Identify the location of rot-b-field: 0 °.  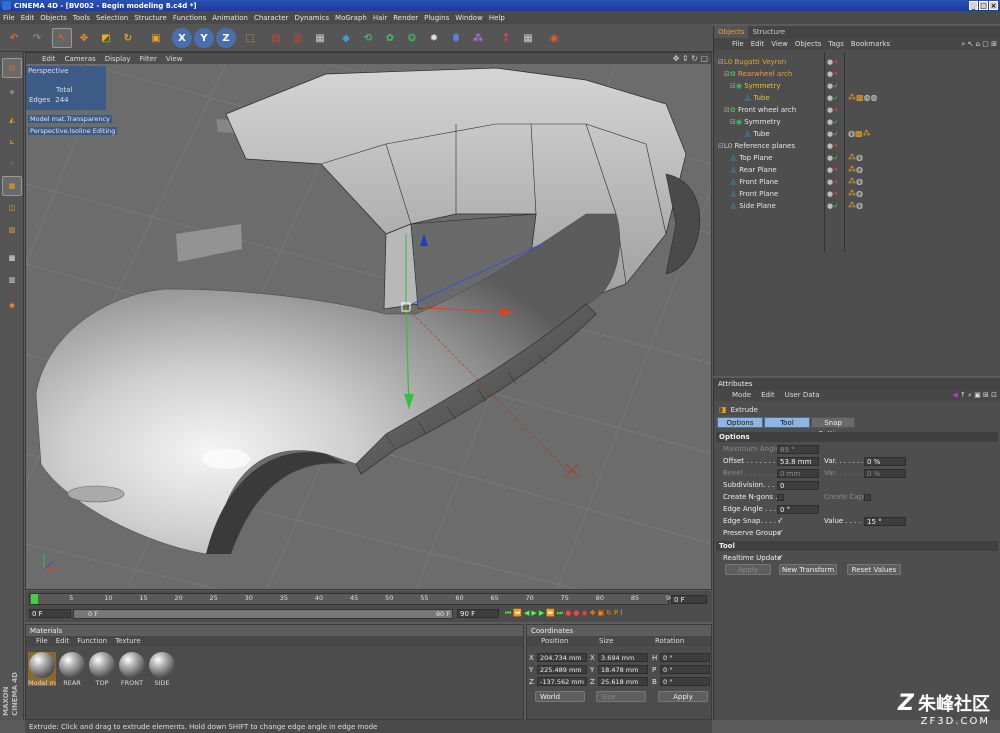
(685, 681).